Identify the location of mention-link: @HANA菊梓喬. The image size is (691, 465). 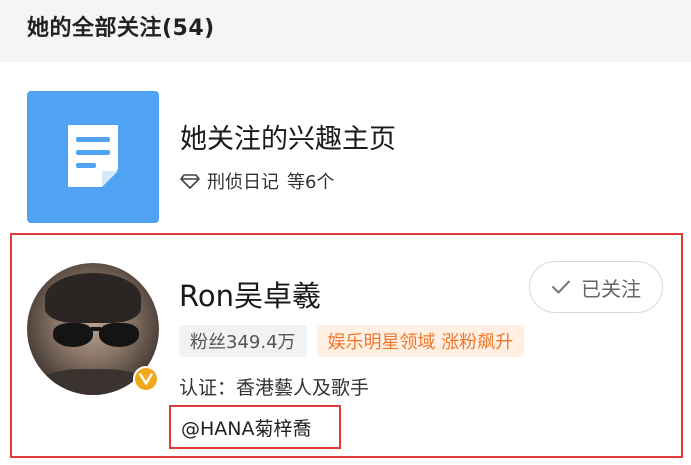
(255, 427).